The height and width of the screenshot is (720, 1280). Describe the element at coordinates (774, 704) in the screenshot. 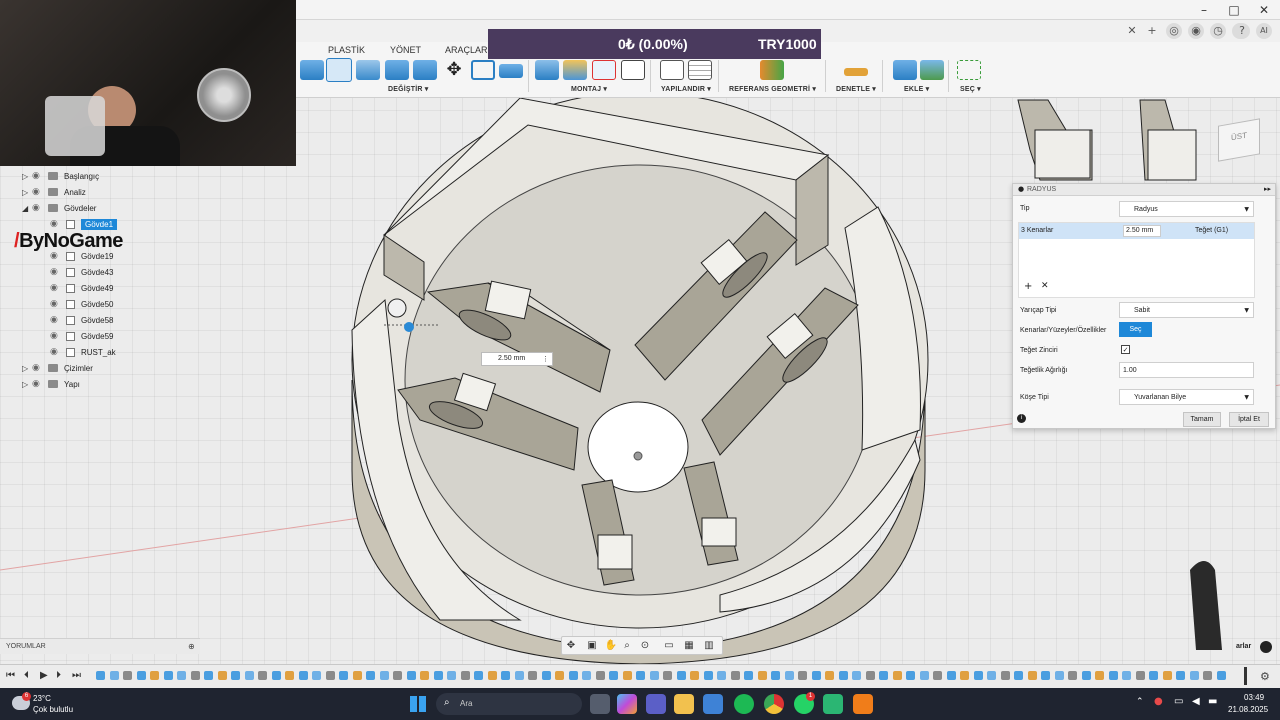

I see `chrome-icon` at that location.